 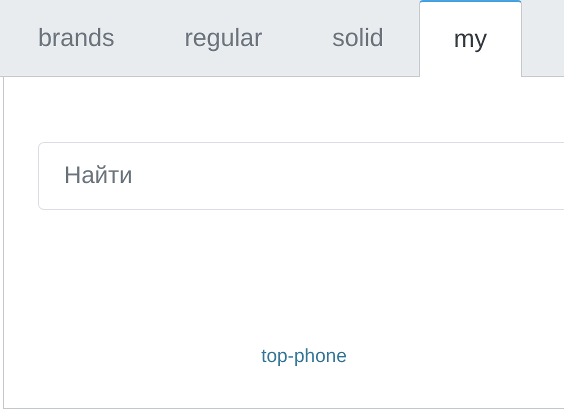 I want to click on tab: regular, so click(x=223, y=38).